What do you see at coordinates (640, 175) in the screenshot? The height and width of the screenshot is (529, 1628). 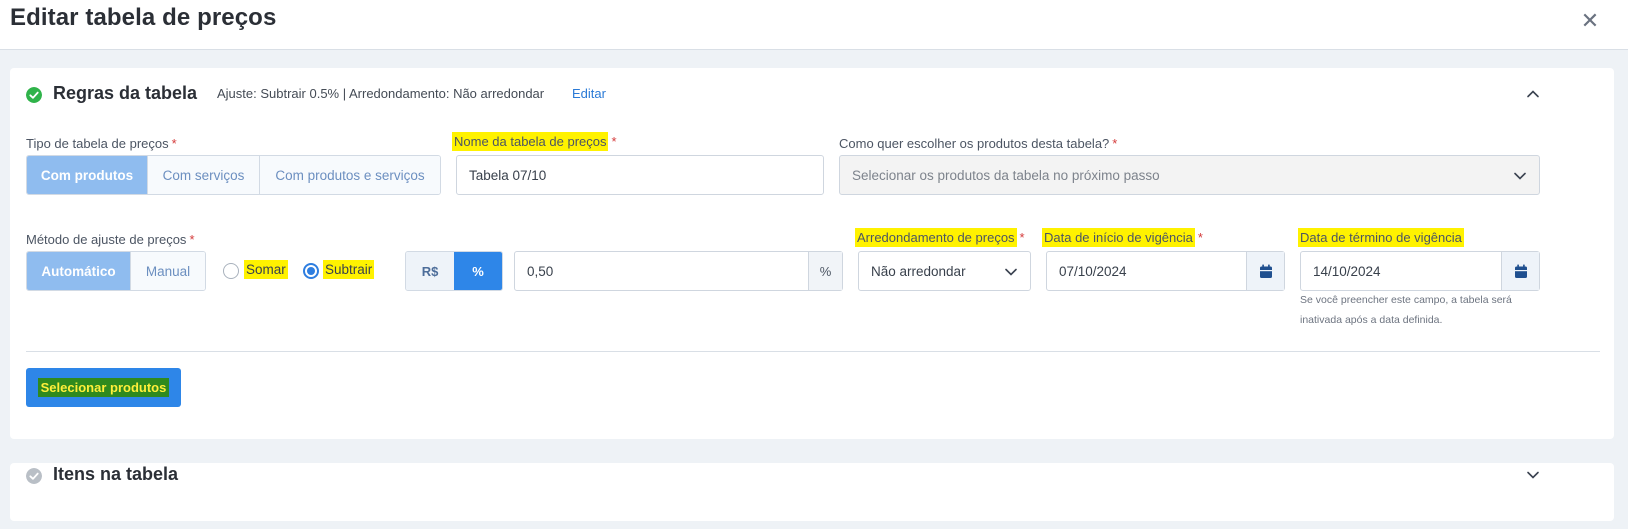 I see `nome-input: Tabela 07/10` at bounding box center [640, 175].